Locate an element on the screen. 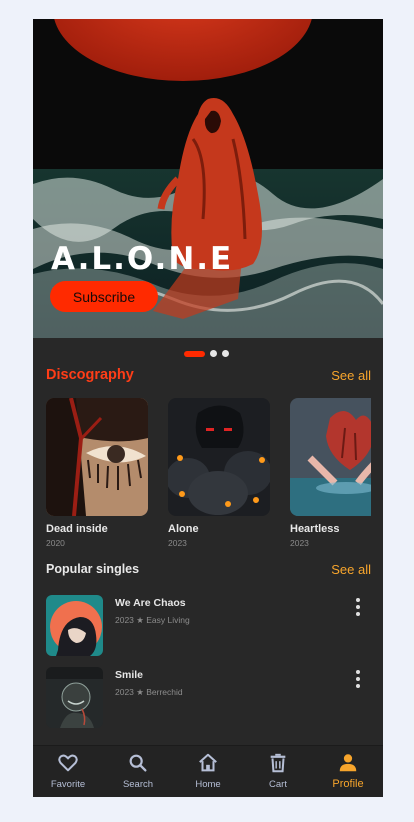 This screenshot has height=822, width=414. user-icon is located at coordinates (348, 763).